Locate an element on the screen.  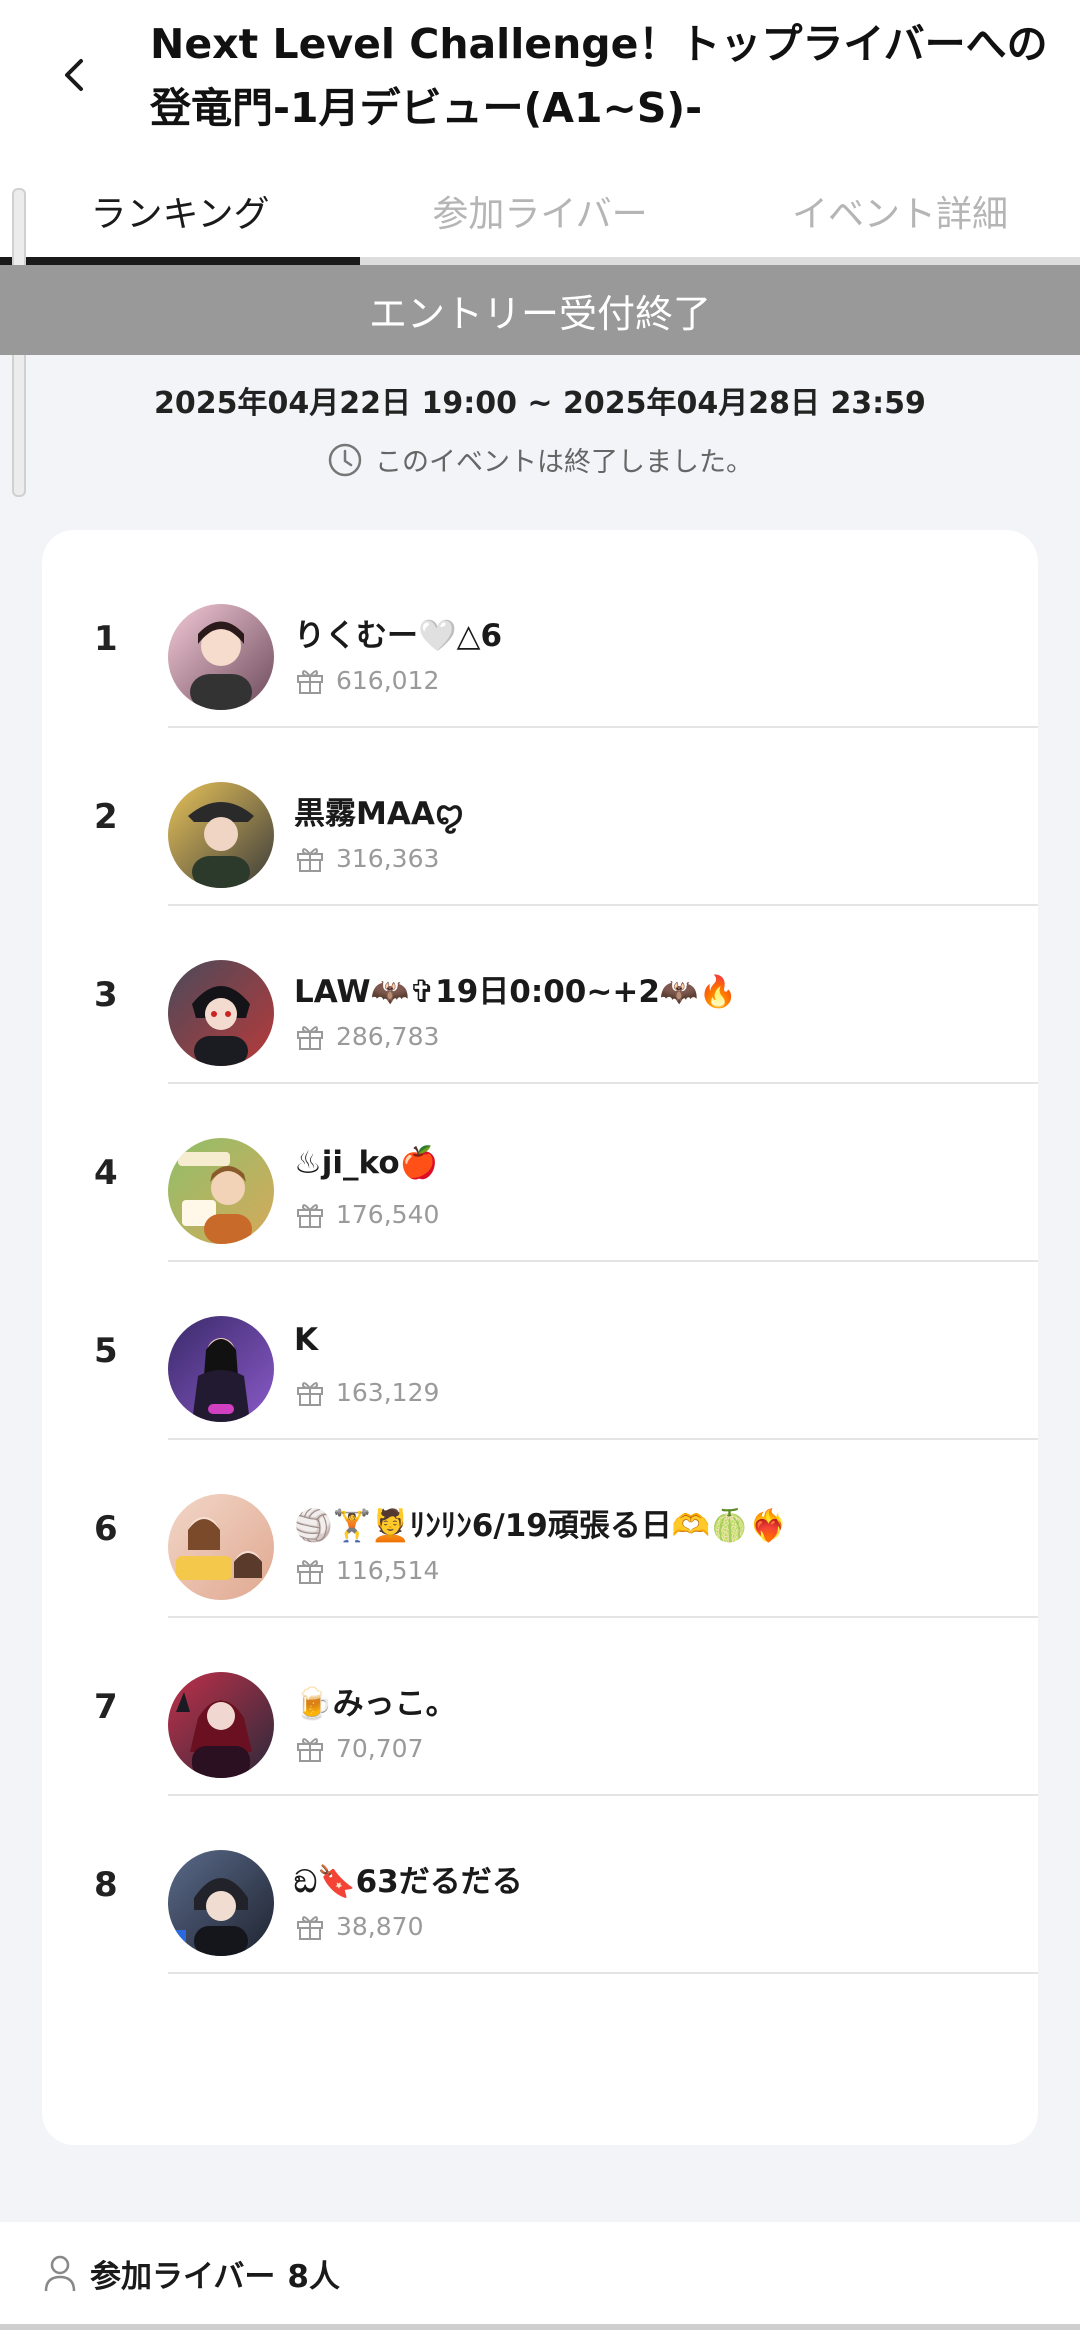
footer-participants: 参加ライバー 8人 is located at coordinates (540, 2273).